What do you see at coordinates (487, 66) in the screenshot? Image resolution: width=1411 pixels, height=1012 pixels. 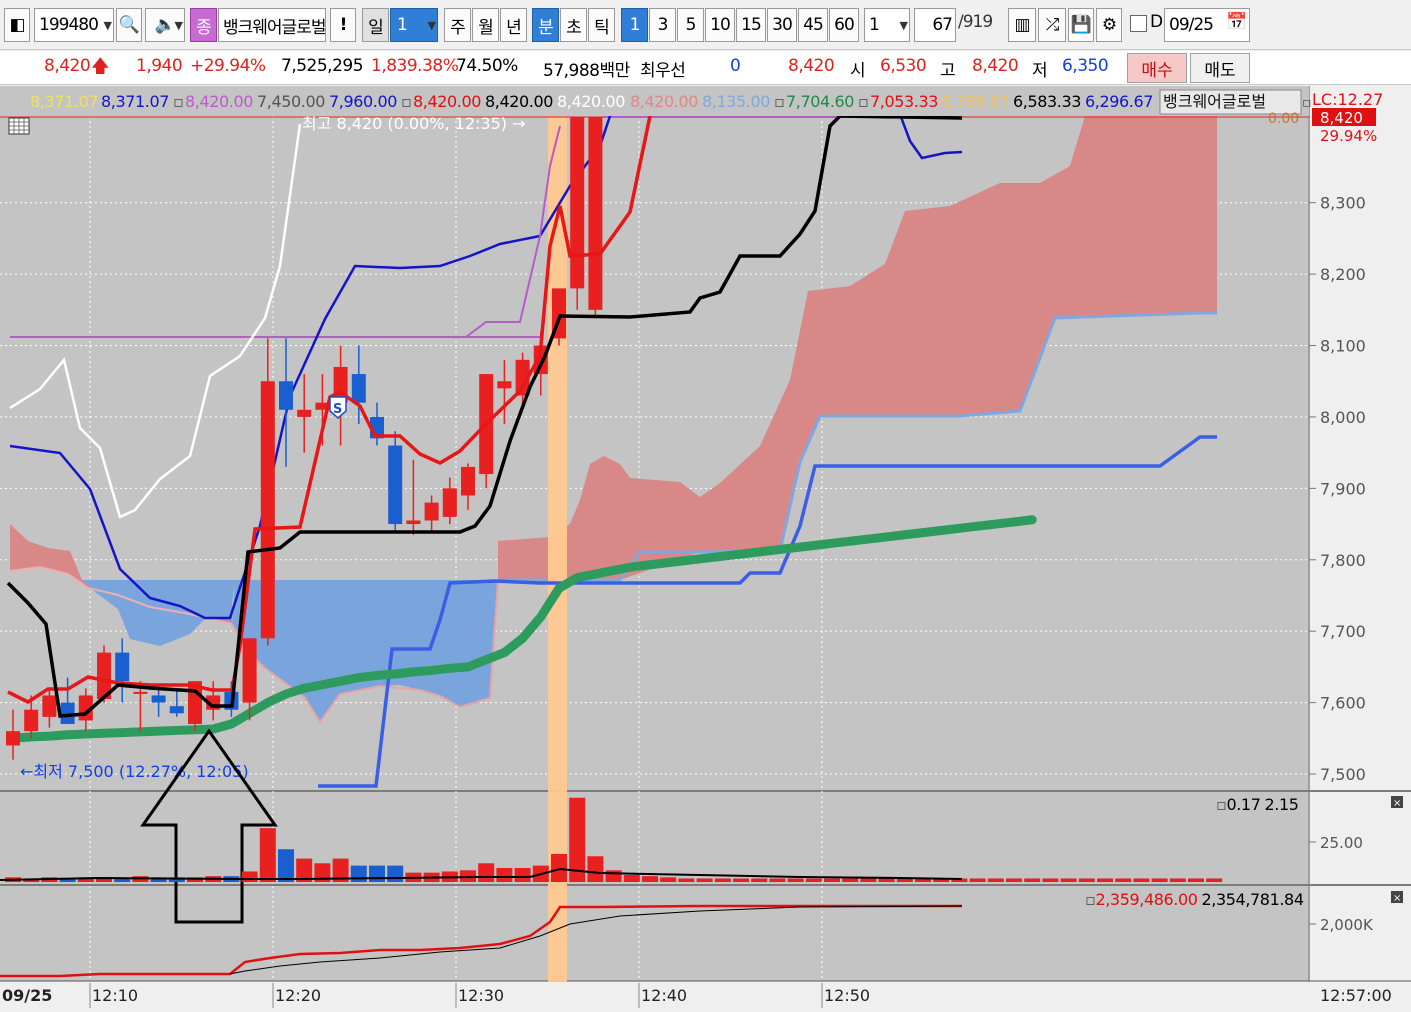 I see `turnover-ratio: 74.50%` at bounding box center [487, 66].